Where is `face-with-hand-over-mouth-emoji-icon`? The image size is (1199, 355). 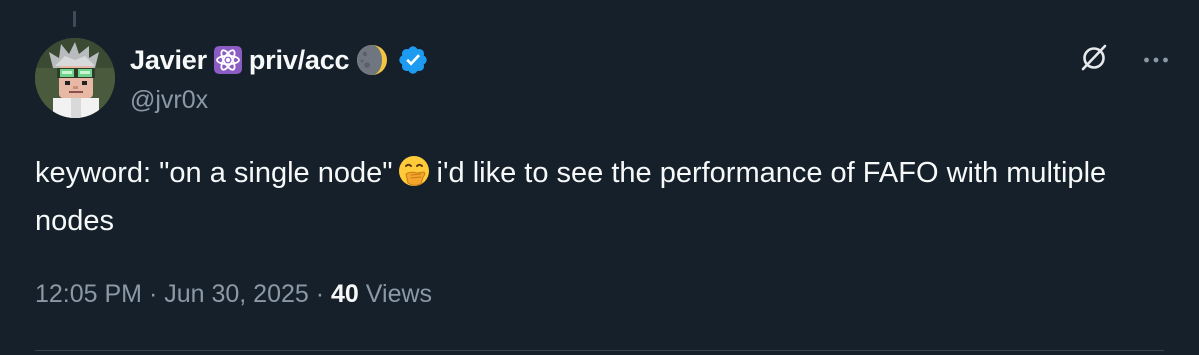 face-with-hand-over-mouth-emoji-icon is located at coordinates (414, 177).